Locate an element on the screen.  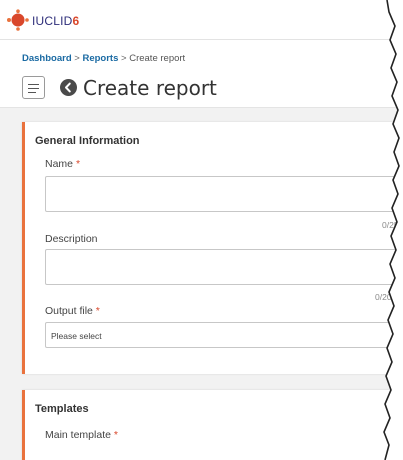
menu-toggle-button is located at coordinates (33, 87).